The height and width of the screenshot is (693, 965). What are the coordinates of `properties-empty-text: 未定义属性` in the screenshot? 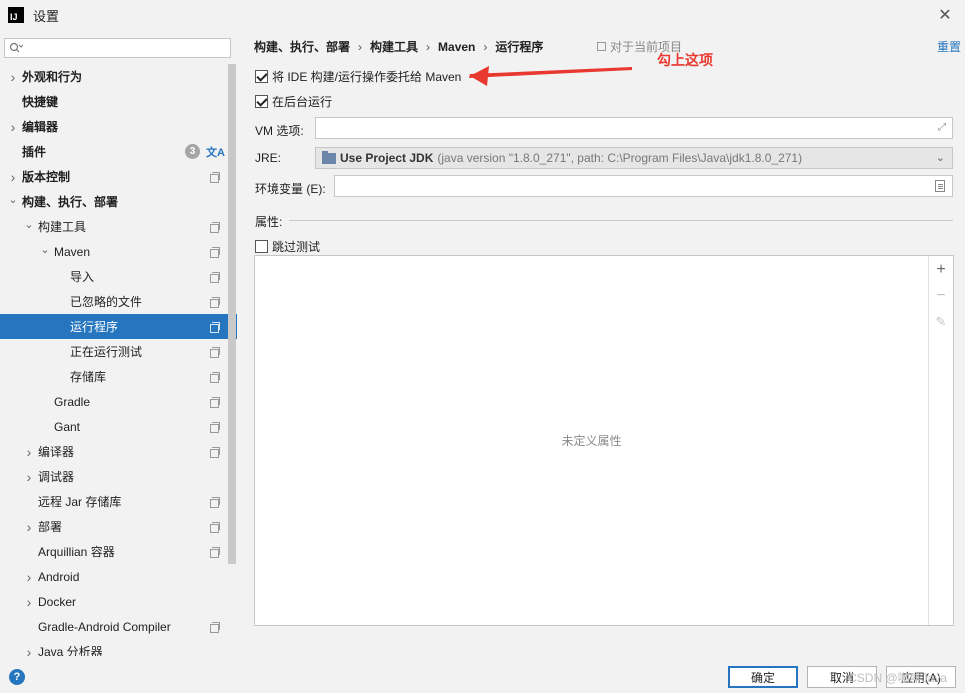 It's located at (591, 441).